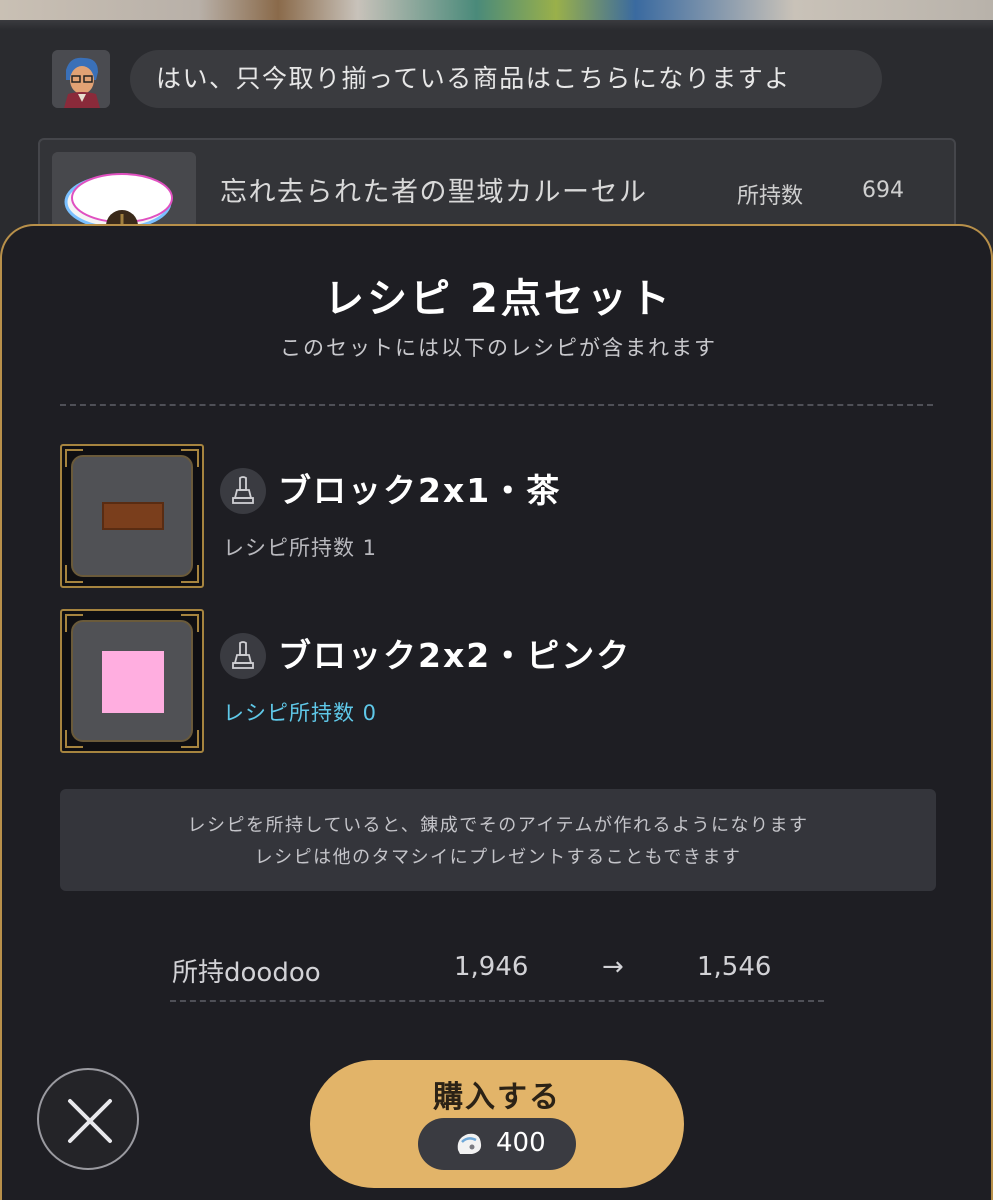  What do you see at coordinates (496, 10) in the screenshot?
I see `game-scene-strip` at bounding box center [496, 10].